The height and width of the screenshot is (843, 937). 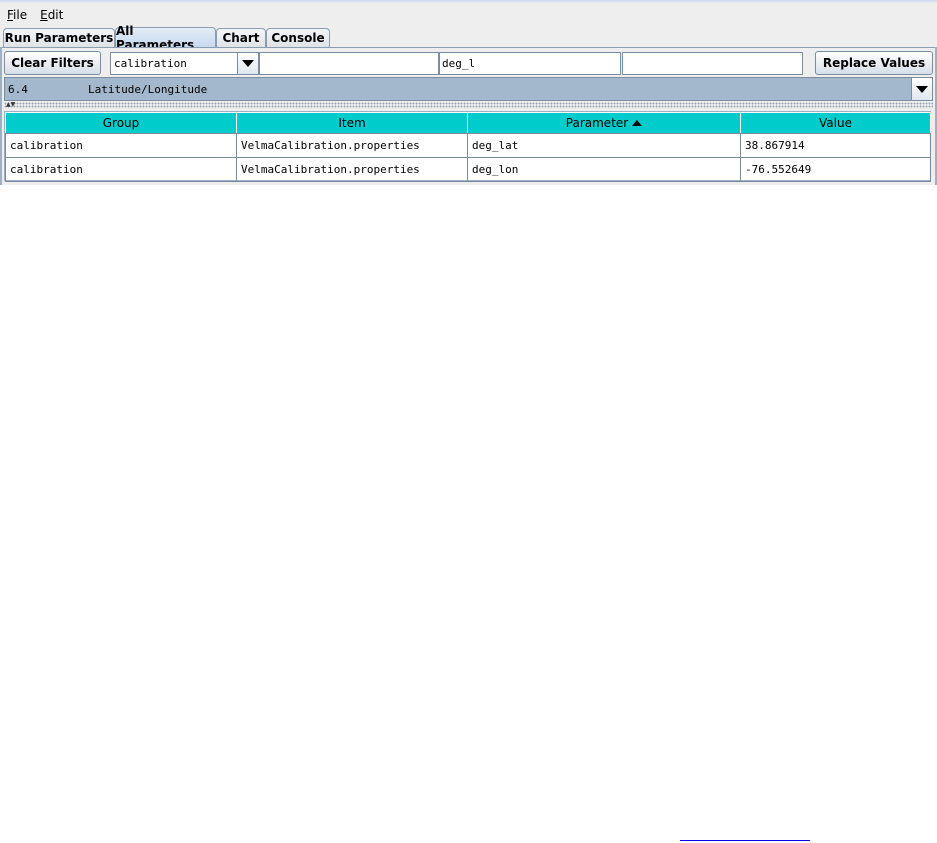 What do you see at coordinates (121, 123) in the screenshot?
I see `column-header-group: Group` at bounding box center [121, 123].